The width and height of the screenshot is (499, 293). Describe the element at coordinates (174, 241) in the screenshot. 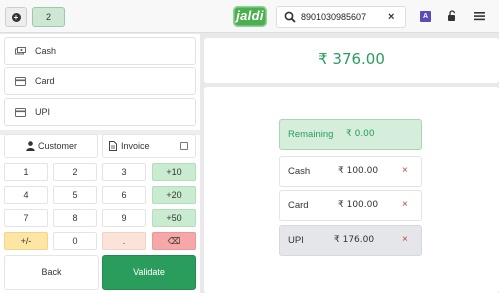

I see `backspace-icon: ⌫` at that location.